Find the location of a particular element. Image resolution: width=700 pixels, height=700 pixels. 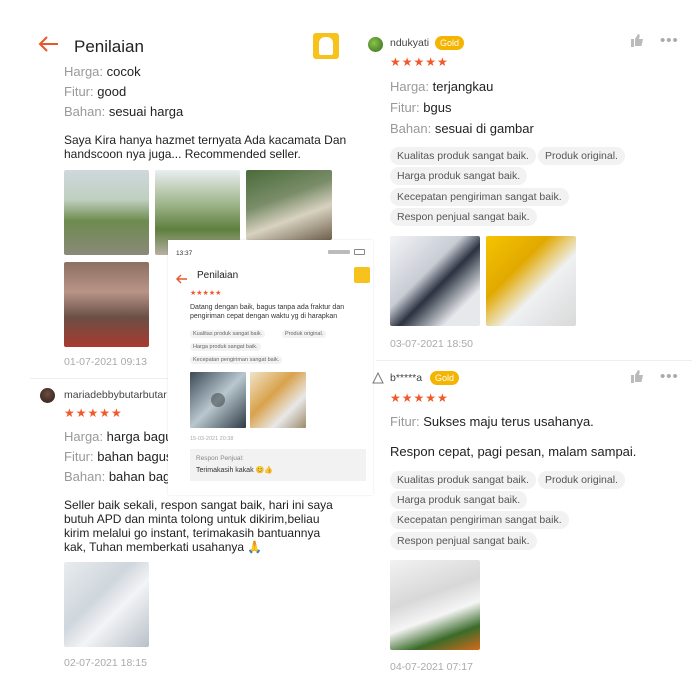

status-icons is located at coordinates (347, 252).